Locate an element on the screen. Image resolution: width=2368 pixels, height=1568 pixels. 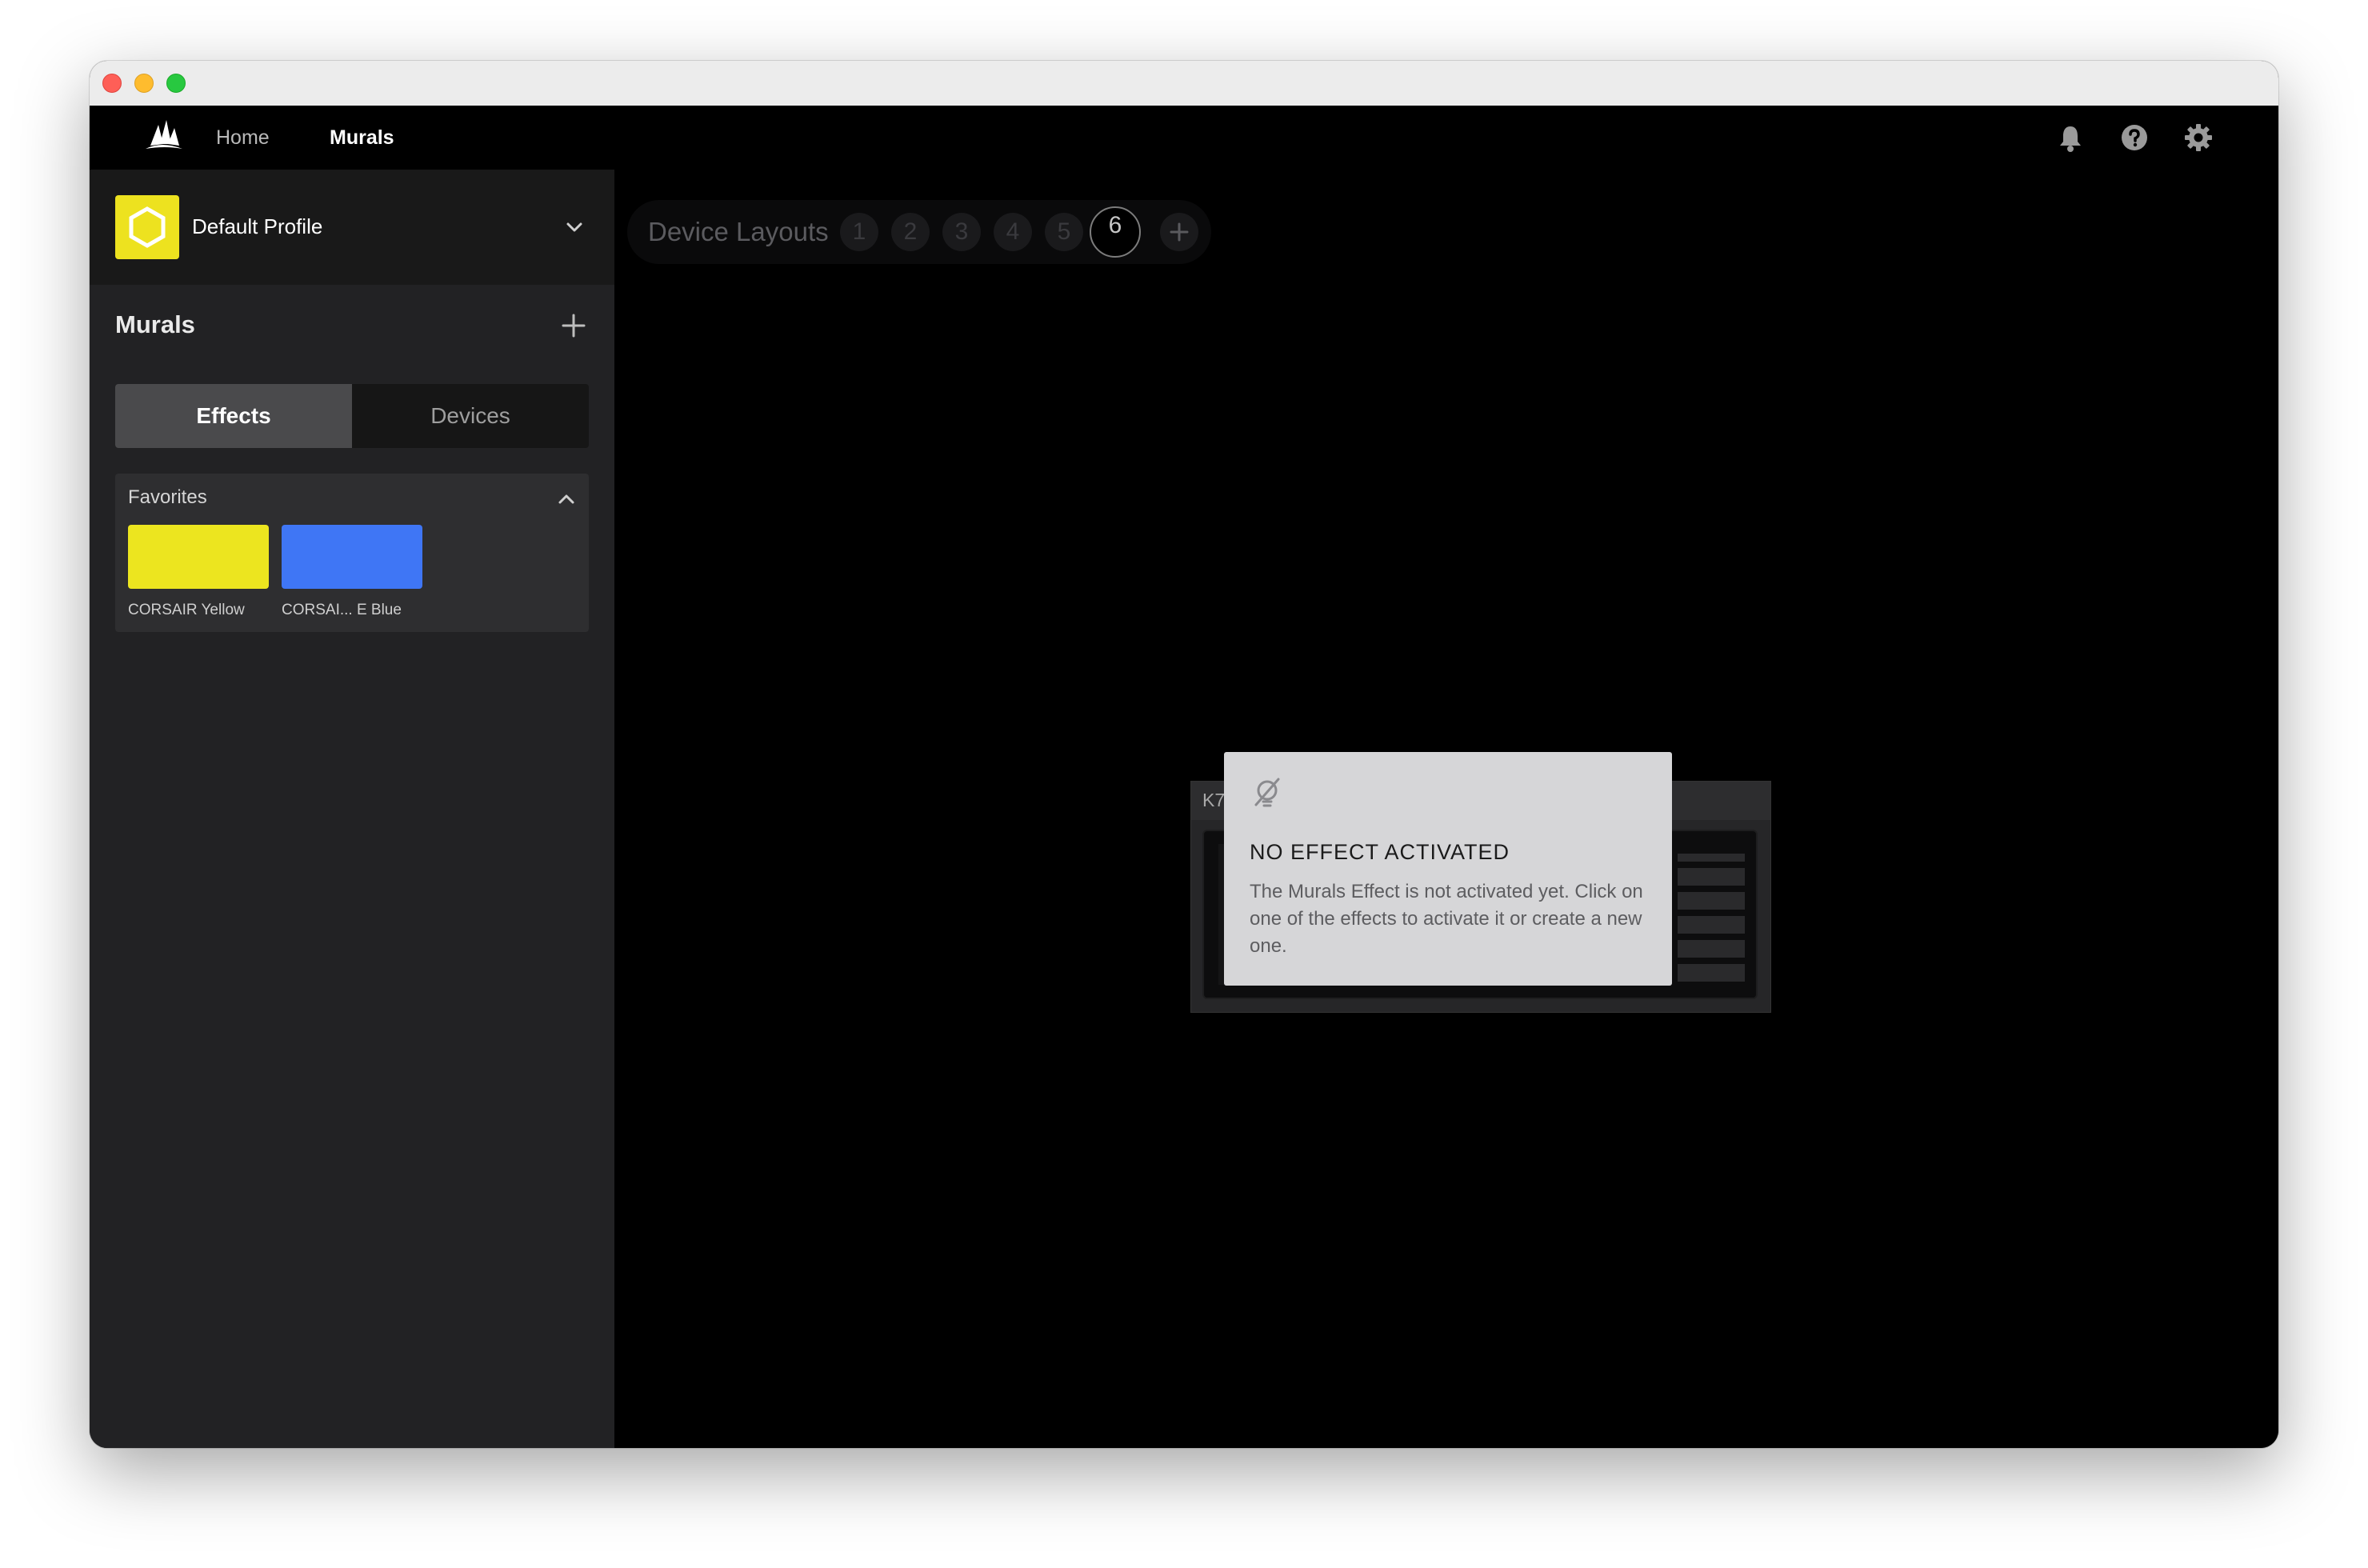
device-layouts-bar: Device Layouts 1 2 3 4 5 6 is located at coordinates (919, 232).